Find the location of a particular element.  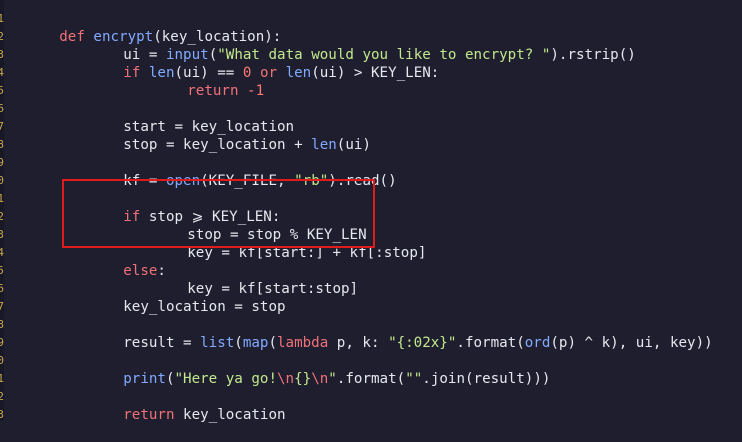

builtin-token: ord is located at coordinates (537, 343).